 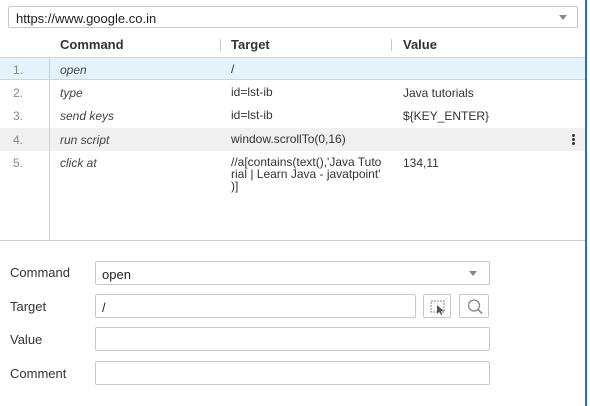 I want to click on row-command: click at, so click(x=78, y=163).